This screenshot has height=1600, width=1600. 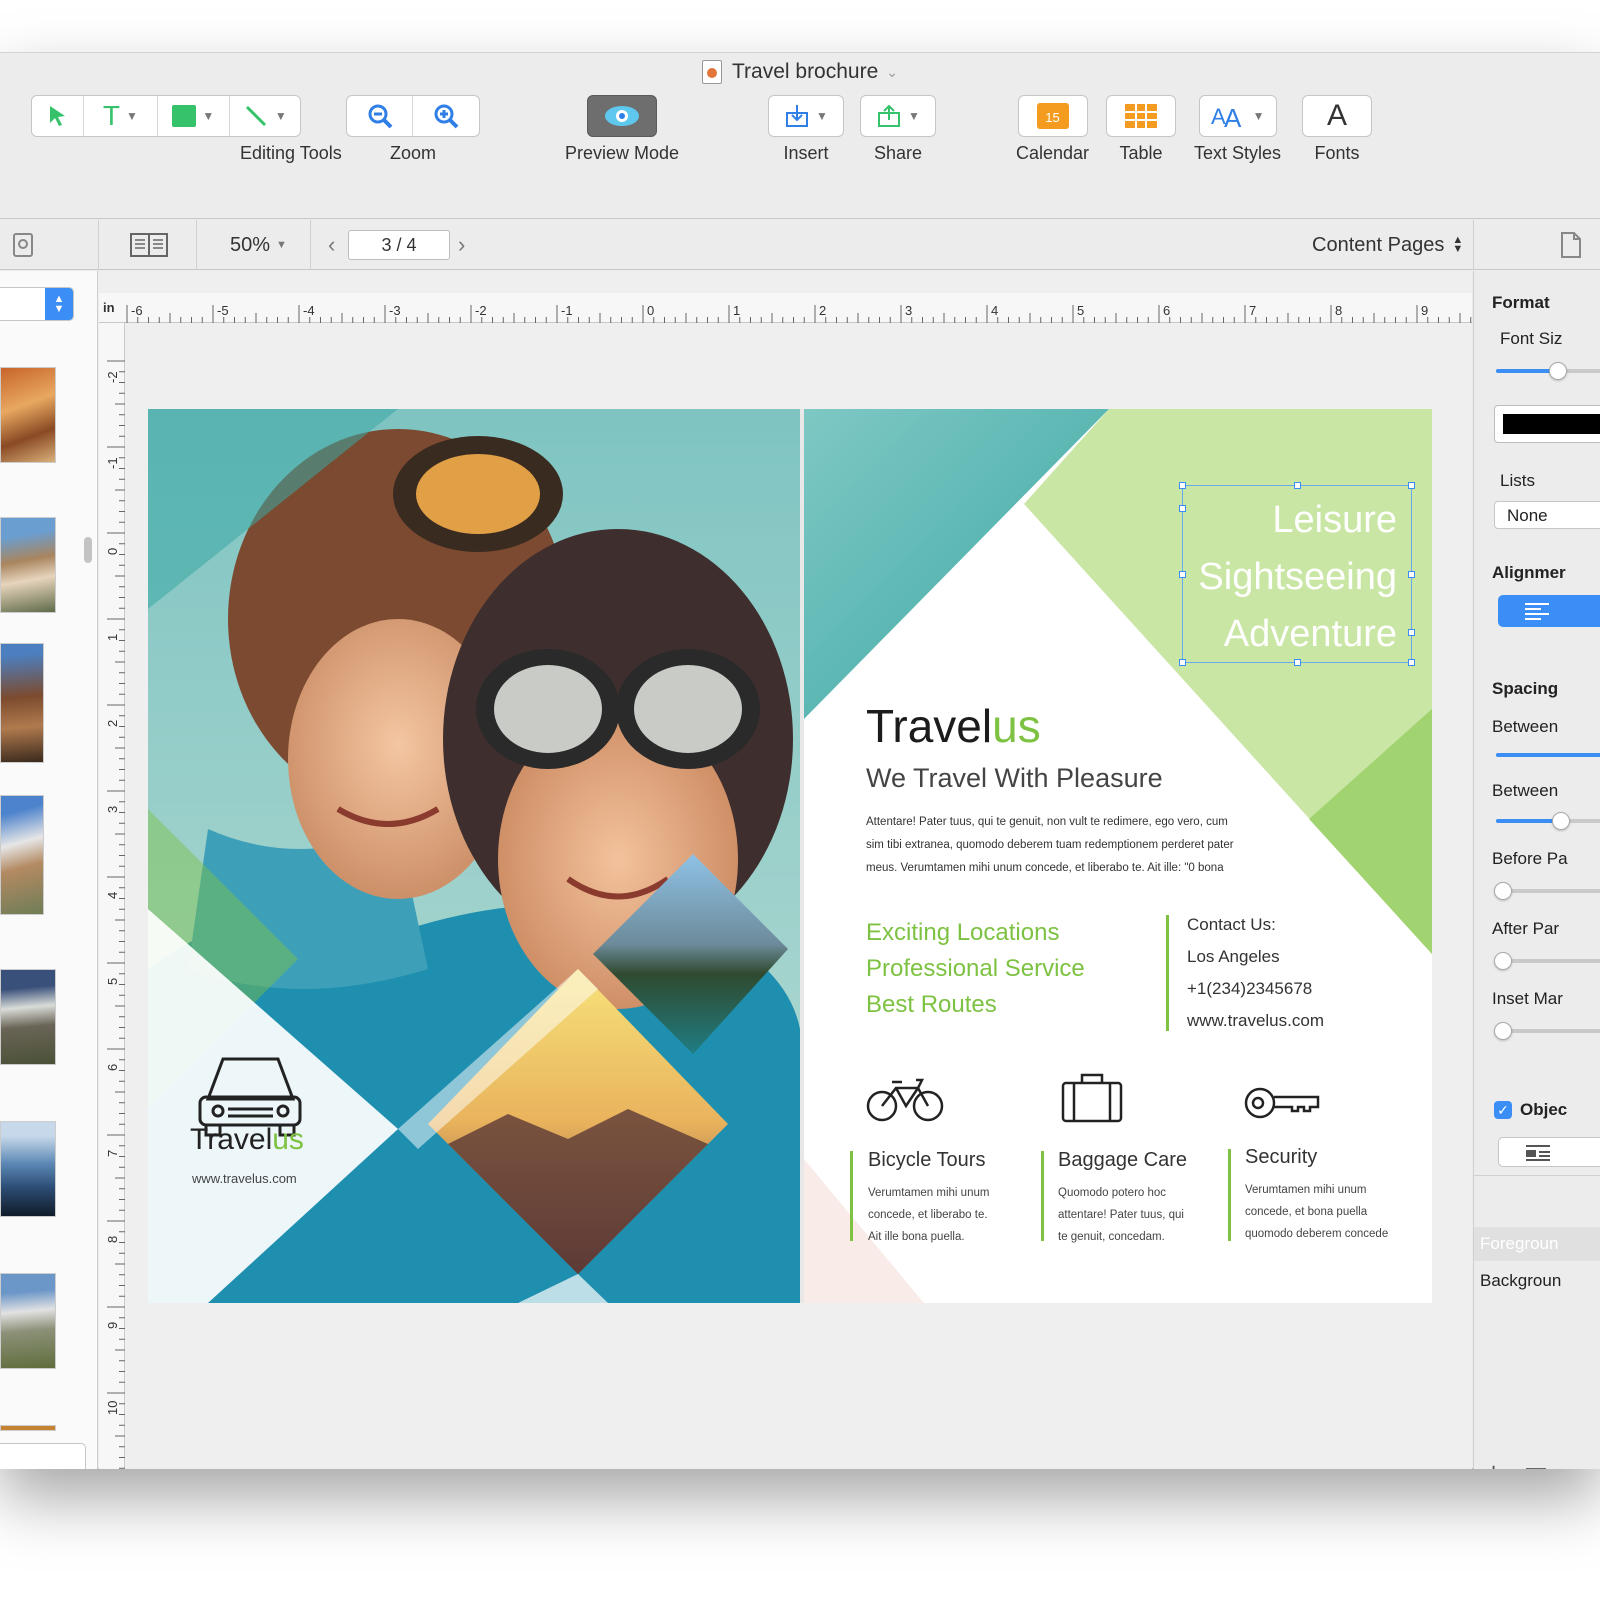 I want to click on align-left-button, so click(x=1549, y=611).